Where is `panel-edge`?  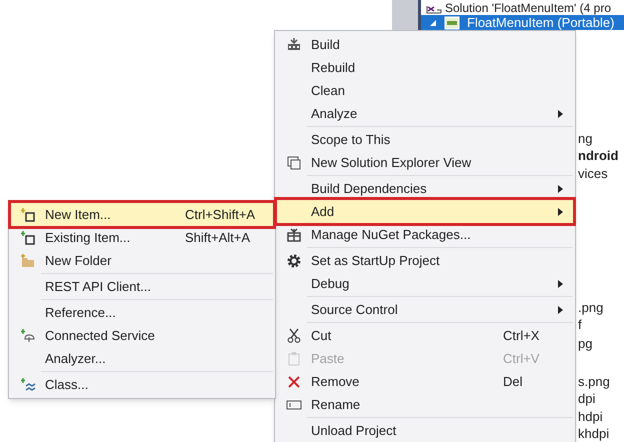 panel-edge is located at coordinates (406, 15).